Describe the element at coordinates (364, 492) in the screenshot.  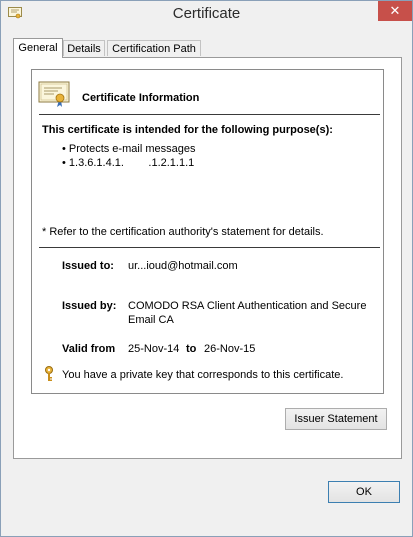
I see `ok-button: OK` at that location.